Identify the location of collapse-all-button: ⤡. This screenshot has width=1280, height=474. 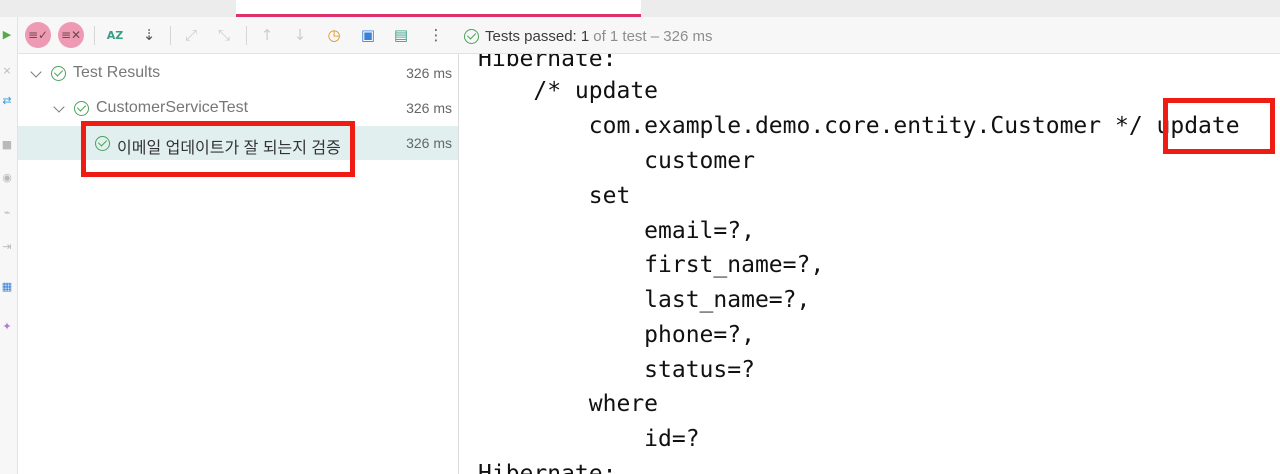
(224, 35).